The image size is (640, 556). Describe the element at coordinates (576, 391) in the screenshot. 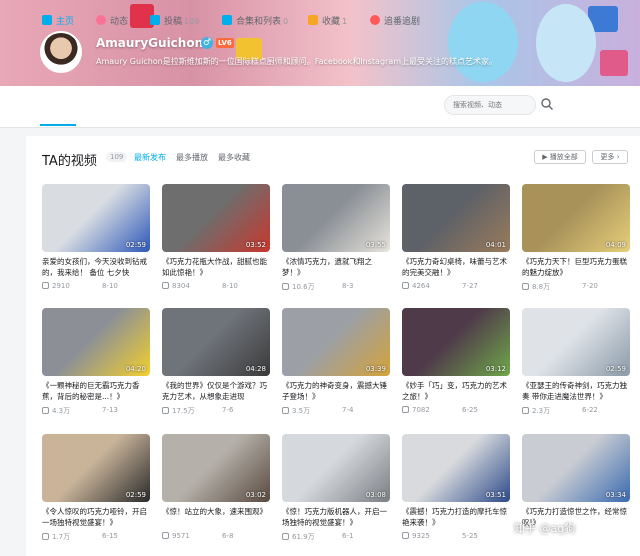

I see `video-title: 《亚瑟王的传奇神剑，巧克力独奏 带你走进魔法世界！》` at that location.